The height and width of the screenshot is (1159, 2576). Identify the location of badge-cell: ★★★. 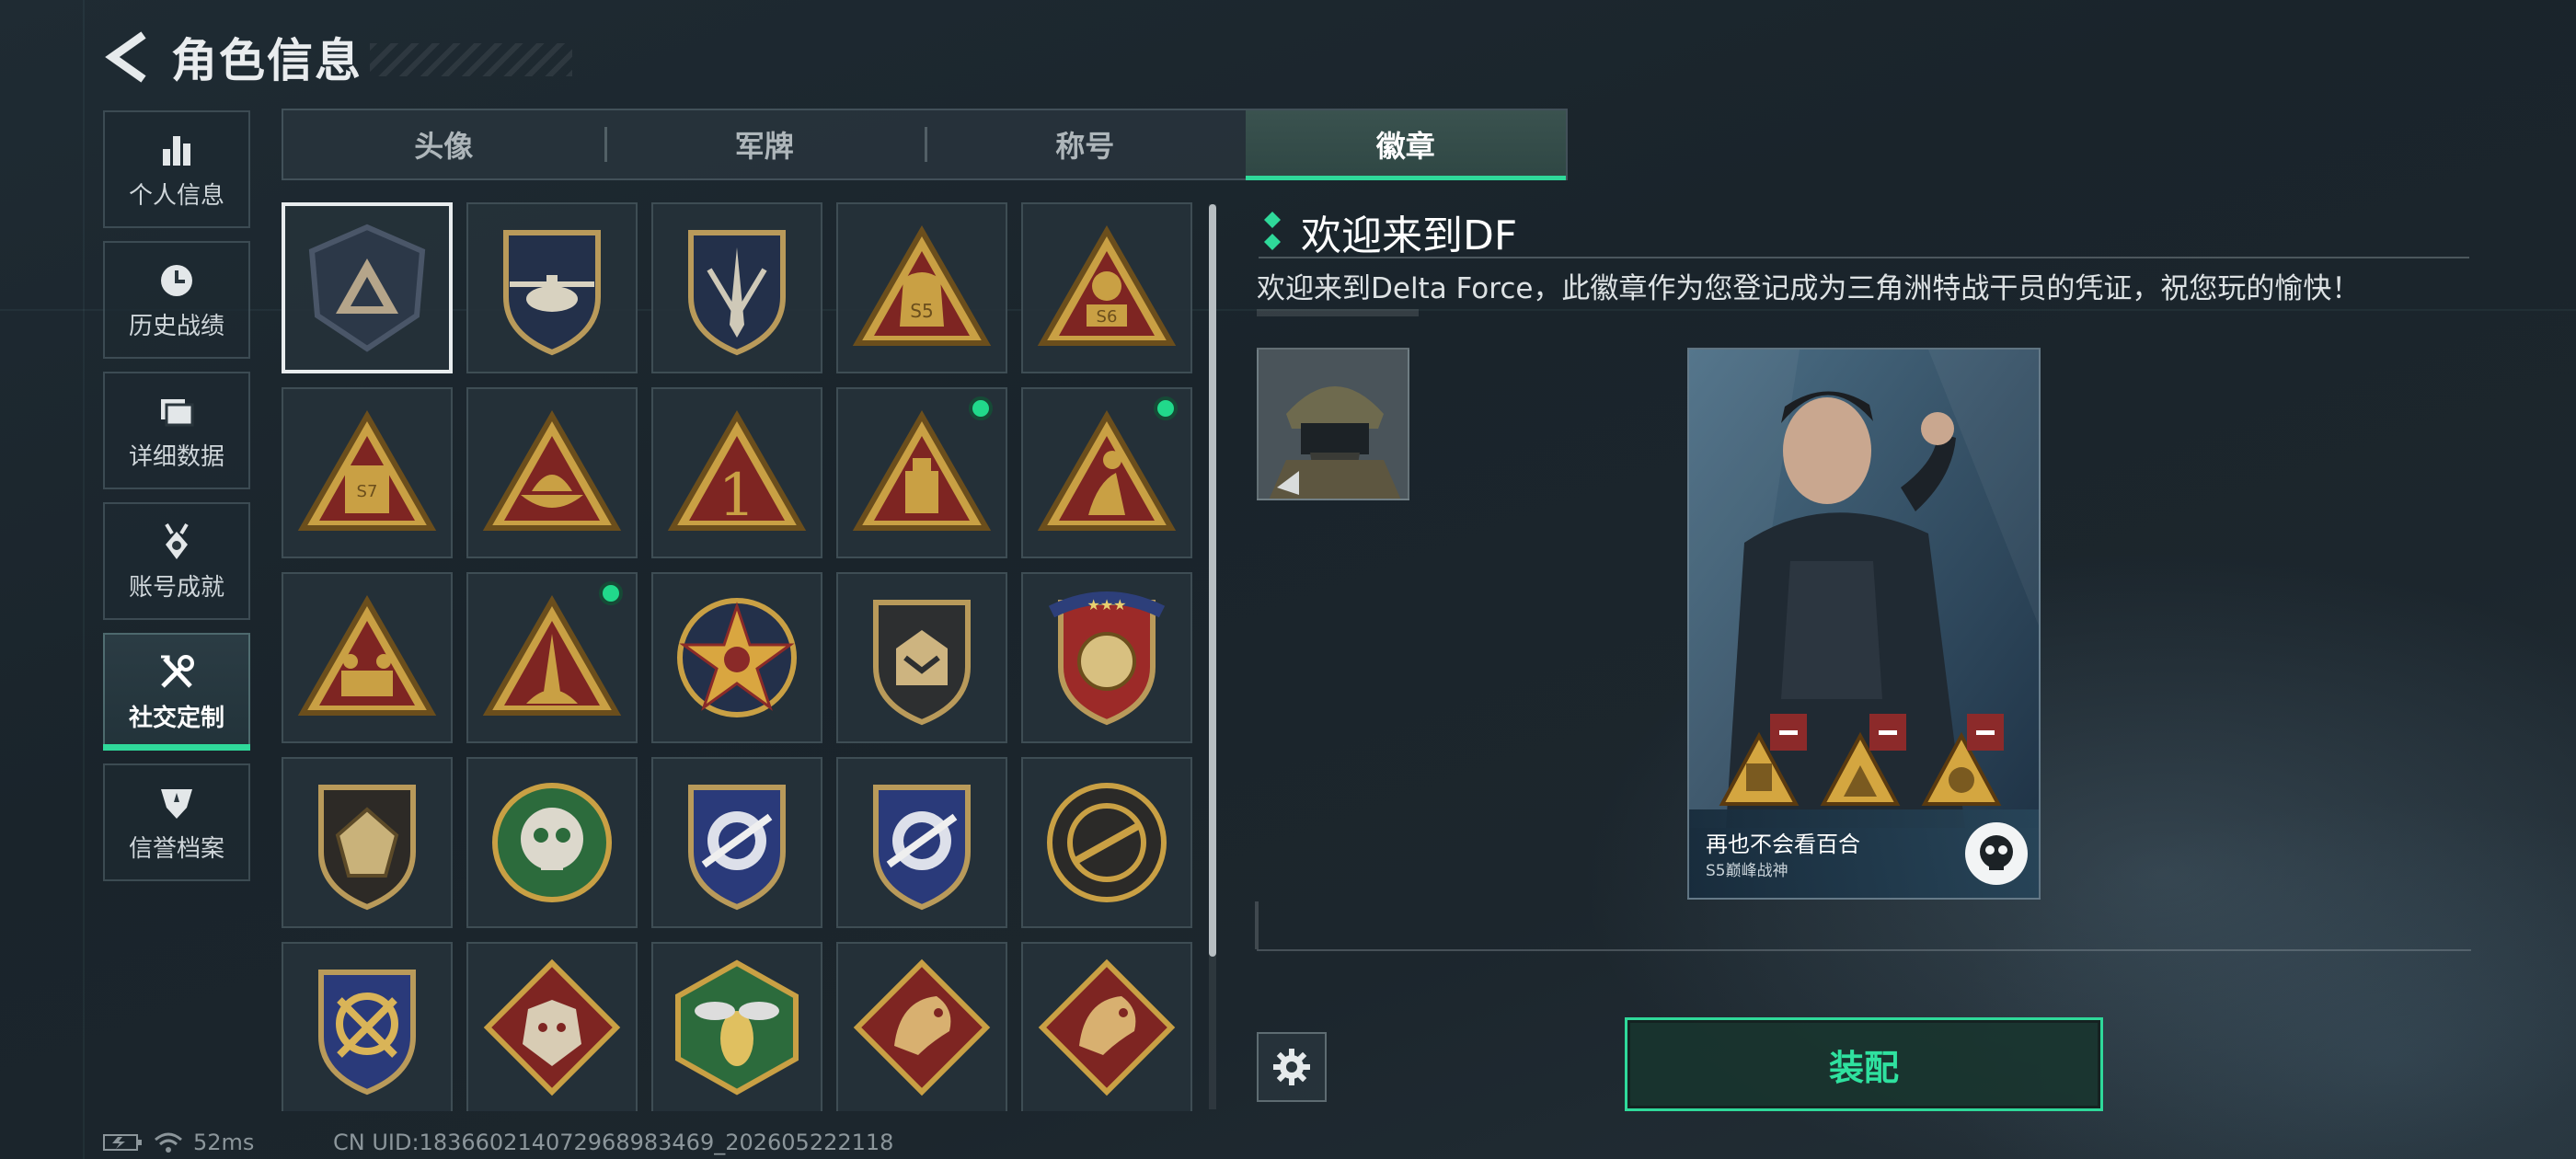
(1106, 657).